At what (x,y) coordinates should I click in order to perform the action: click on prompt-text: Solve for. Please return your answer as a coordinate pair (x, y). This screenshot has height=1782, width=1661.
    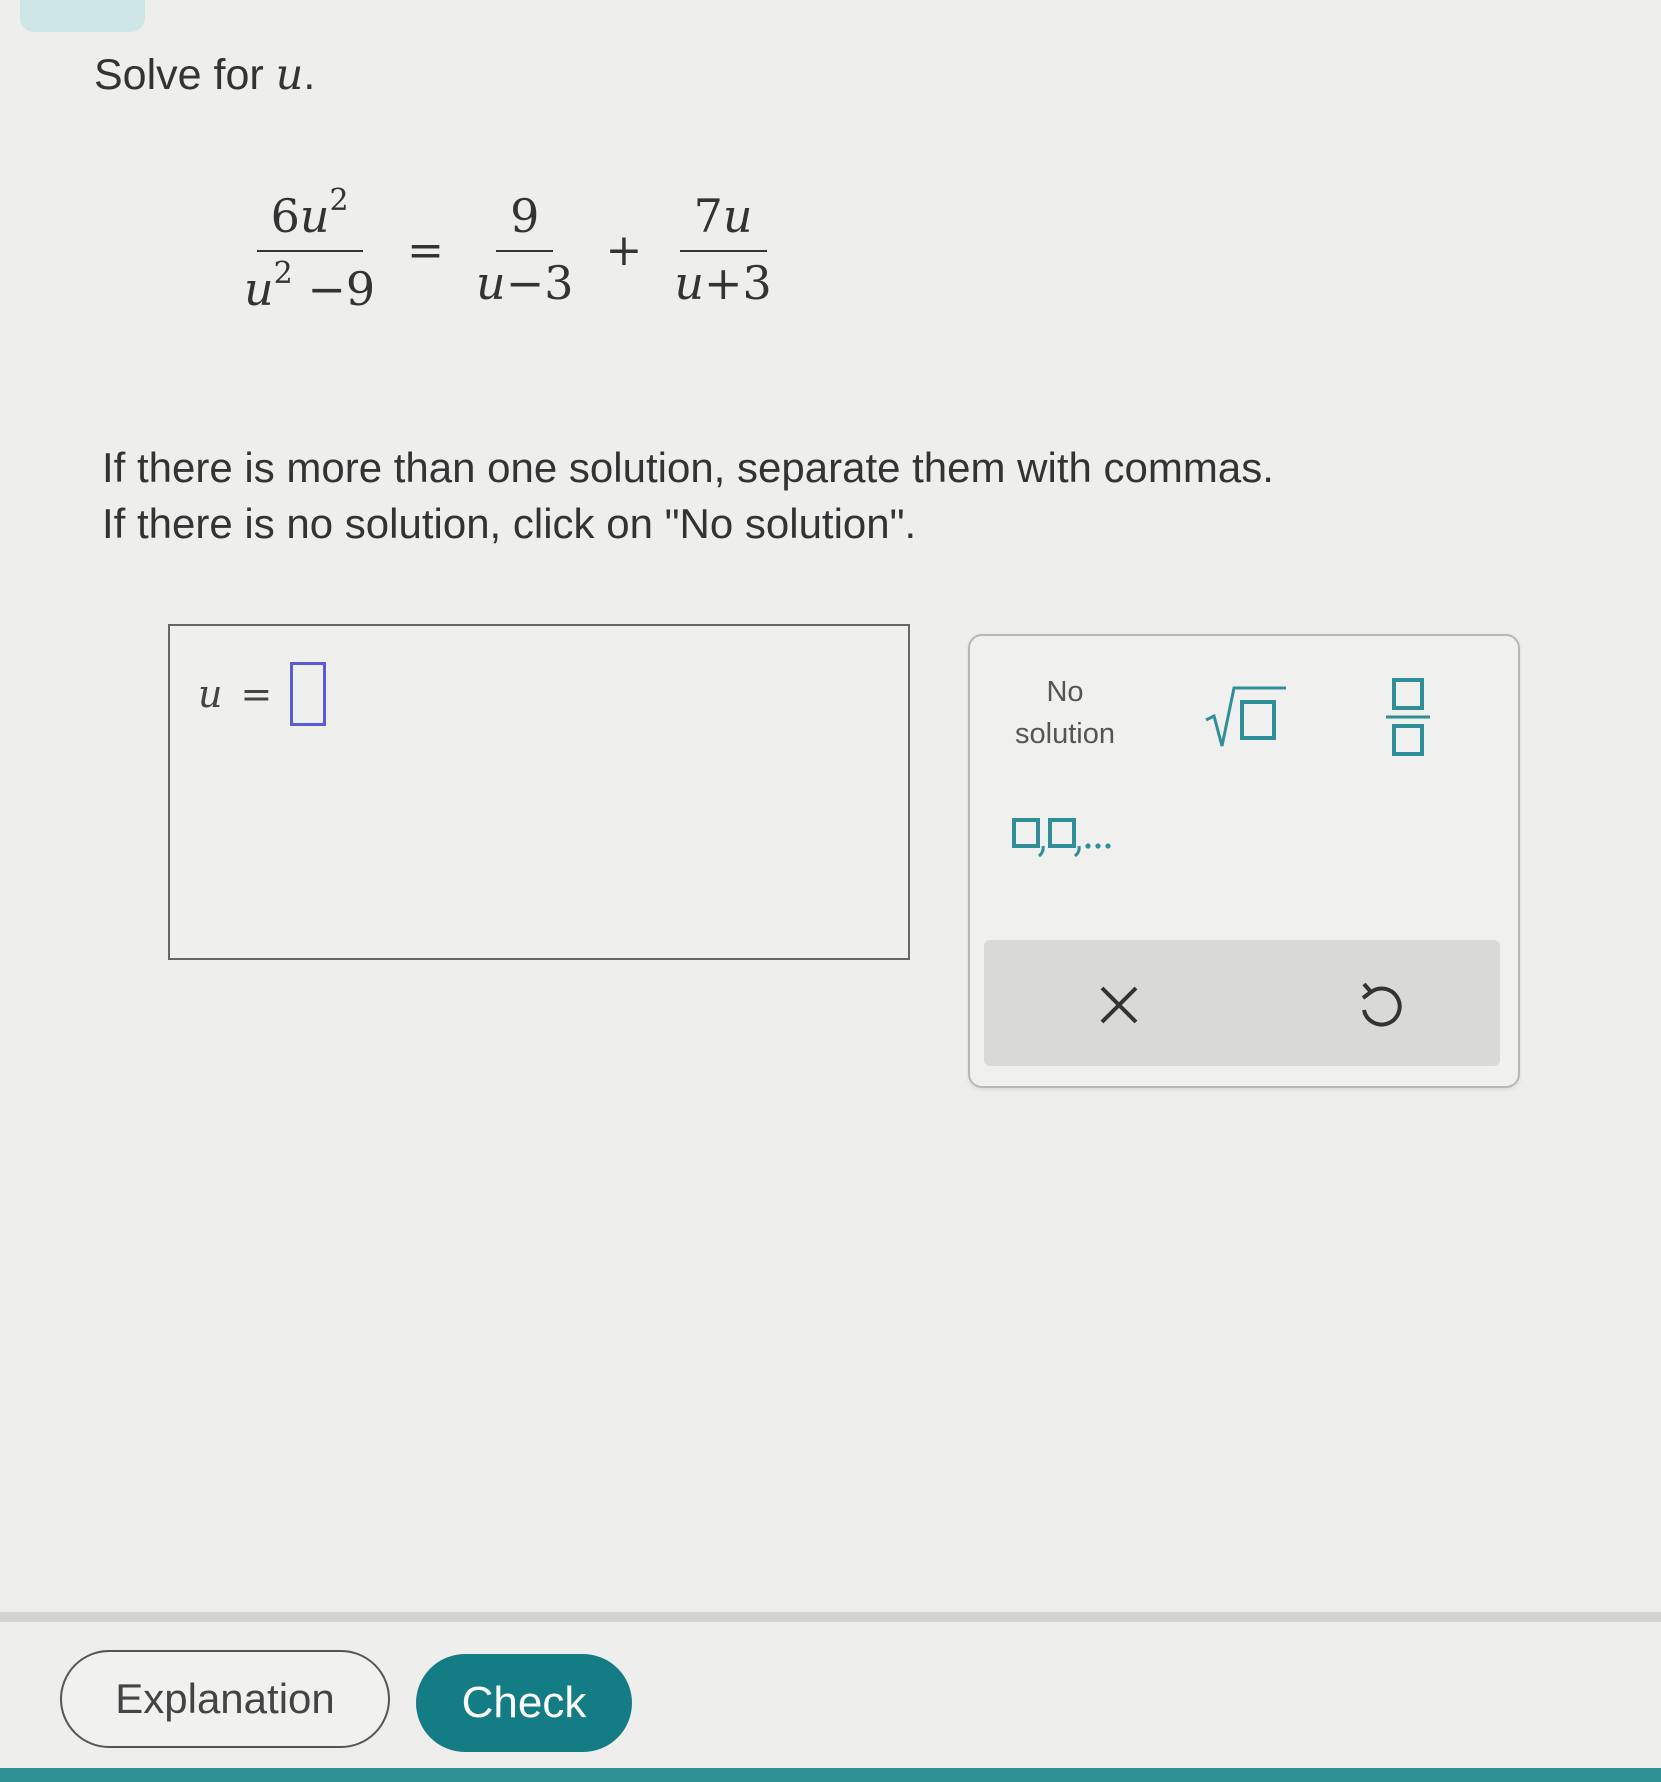
    Looking at the image, I should click on (179, 75).